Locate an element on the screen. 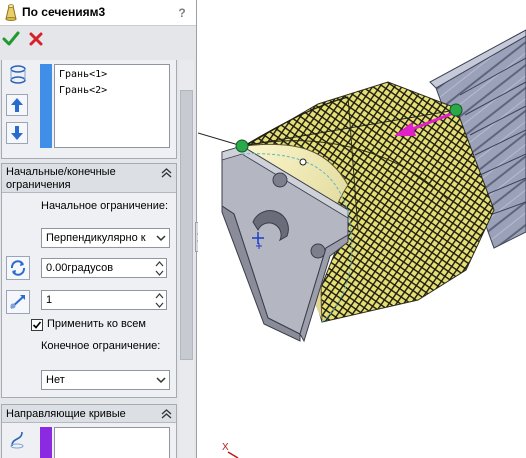  tangent-length-button is located at coordinates (18, 302).